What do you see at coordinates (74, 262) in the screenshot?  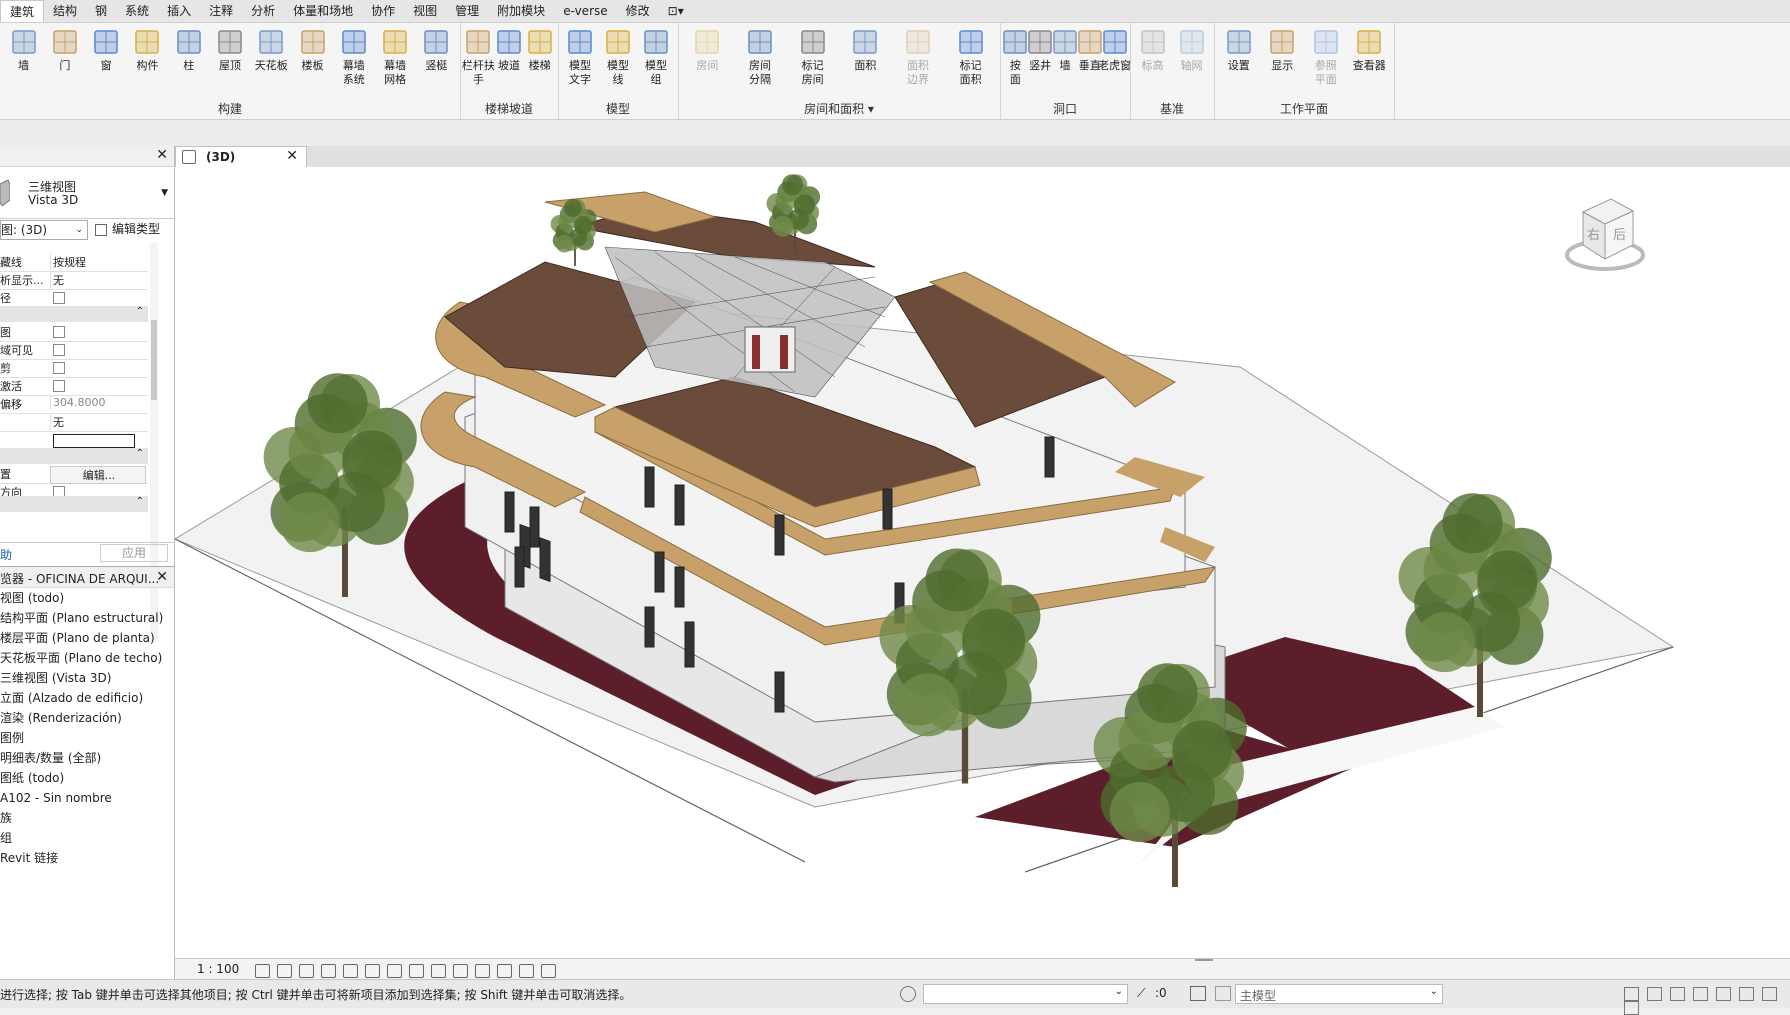 I see `property-row: 藏线 按规程` at bounding box center [74, 262].